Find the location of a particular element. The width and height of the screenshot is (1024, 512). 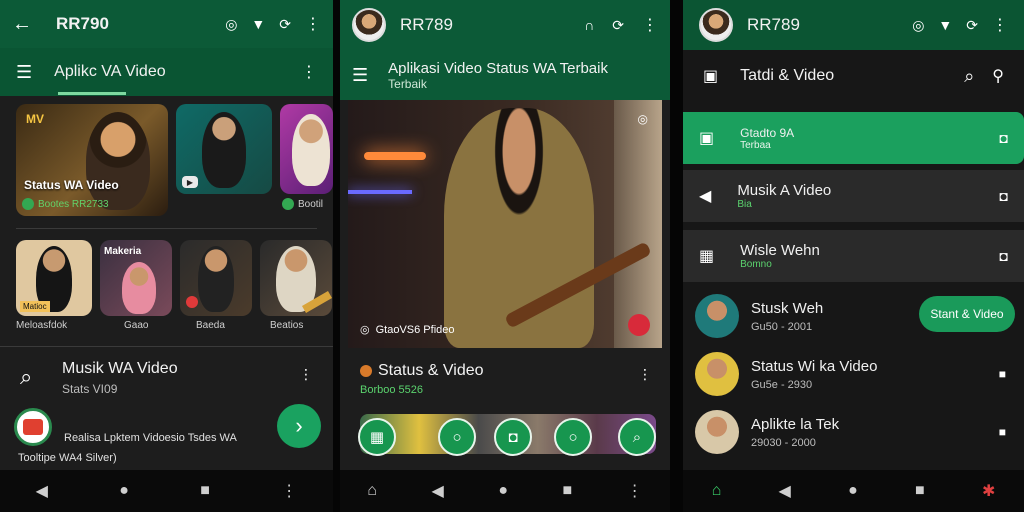

video-thumbnail: ▶ is located at coordinates (224, 149).